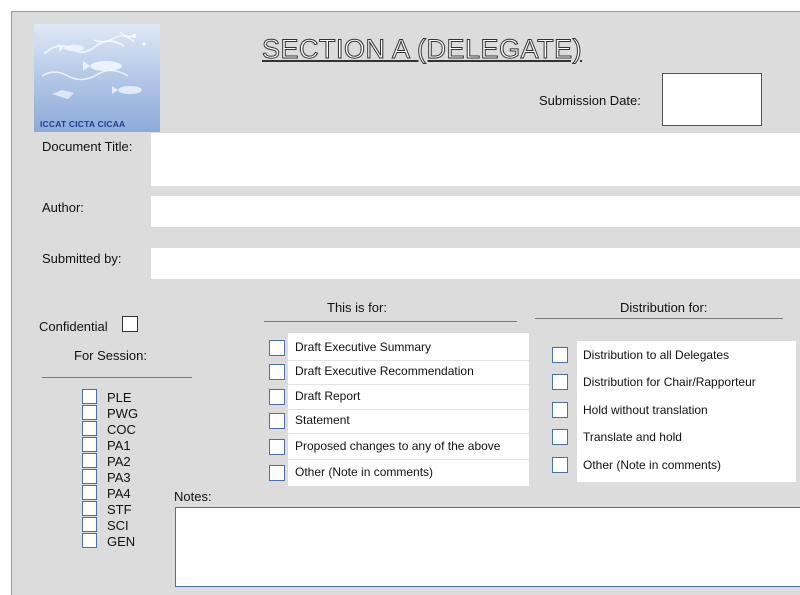 The height and width of the screenshot is (595, 800). What do you see at coordinates (119, 397) in the screenshot?
I see `session-option-label: PLE` at bounding box center [119, 397].